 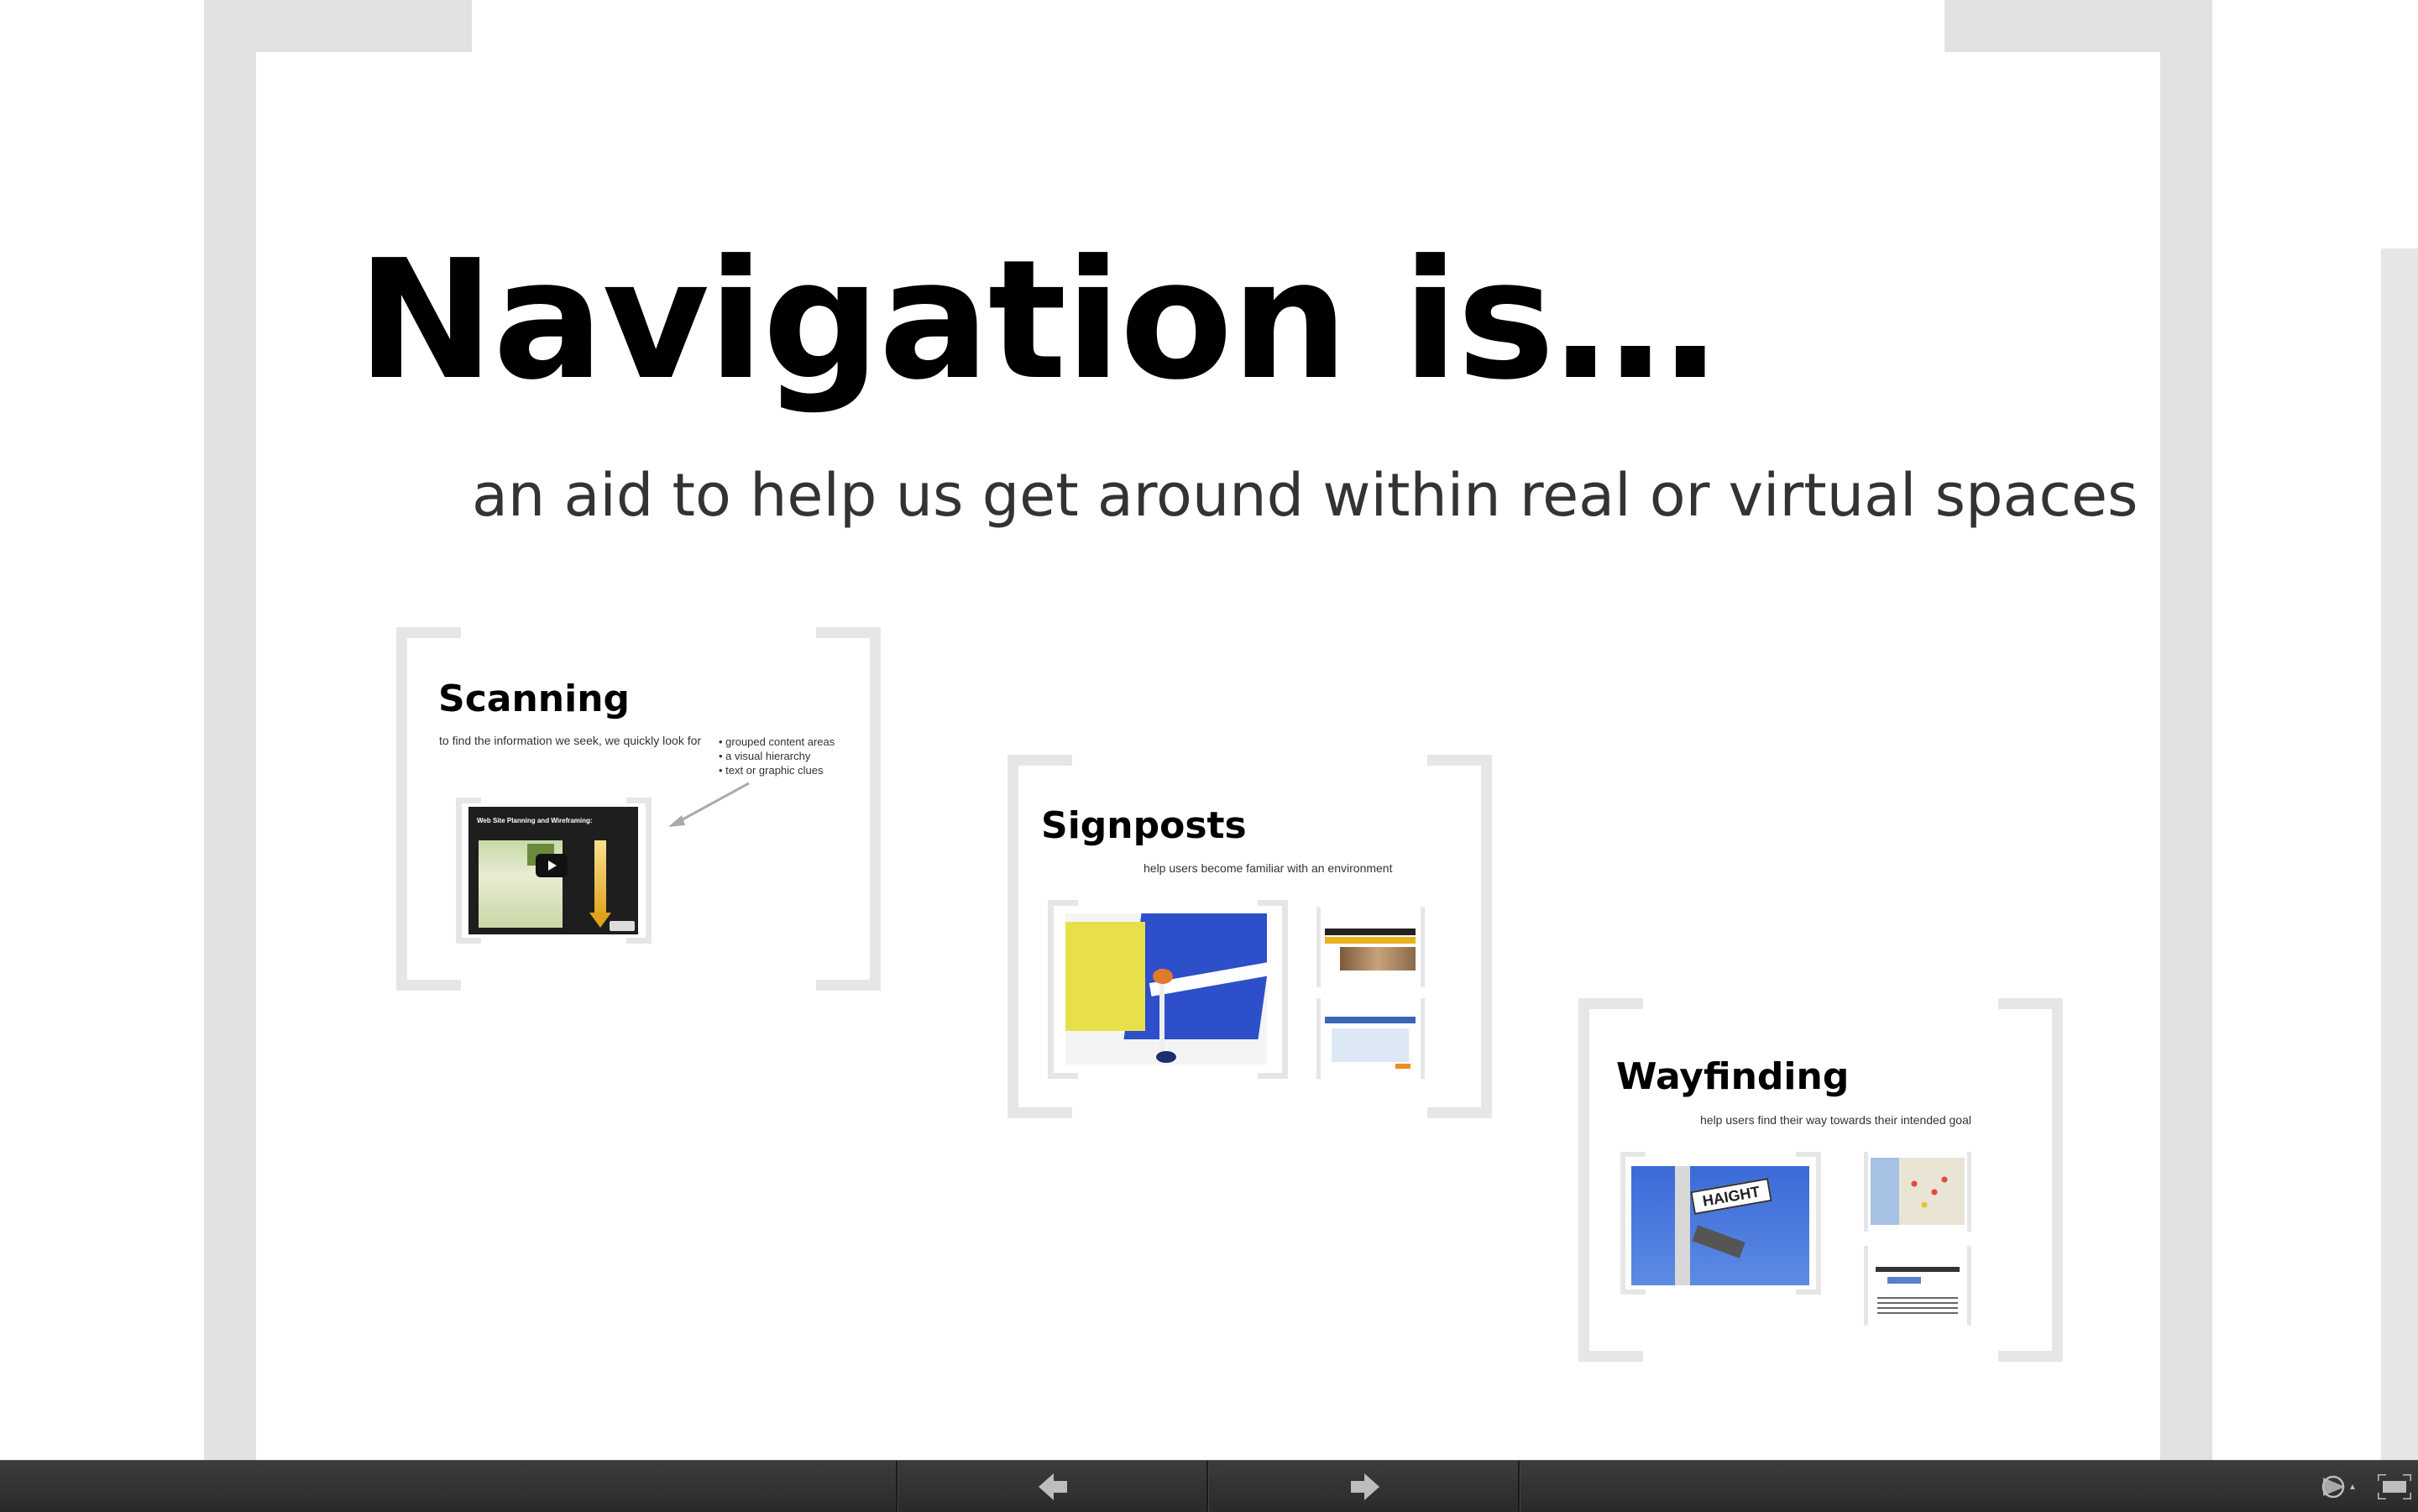 I want to click on frame-top-left-bar, so click(x=338, y=26).